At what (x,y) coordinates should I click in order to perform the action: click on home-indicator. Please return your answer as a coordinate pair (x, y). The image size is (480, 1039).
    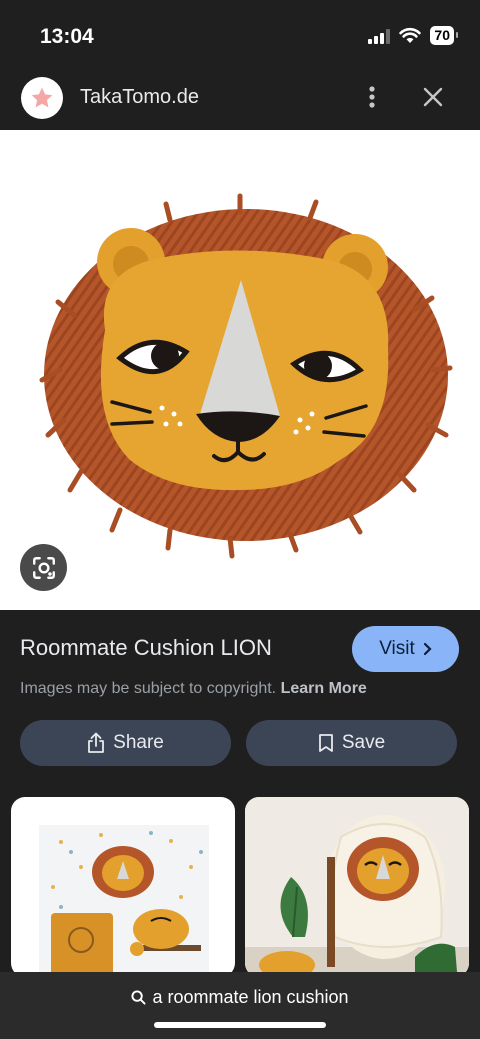
    Looking at the image, I should click on (240, 1025).